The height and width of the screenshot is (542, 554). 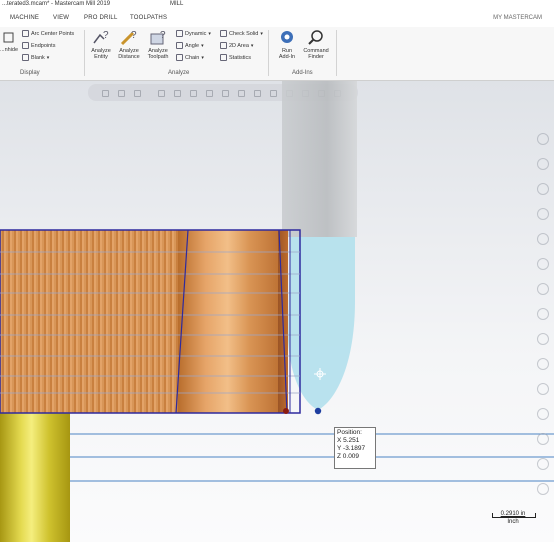 I want to click on analyze-toolpath-icon: ?, so click(x=158, y=37).